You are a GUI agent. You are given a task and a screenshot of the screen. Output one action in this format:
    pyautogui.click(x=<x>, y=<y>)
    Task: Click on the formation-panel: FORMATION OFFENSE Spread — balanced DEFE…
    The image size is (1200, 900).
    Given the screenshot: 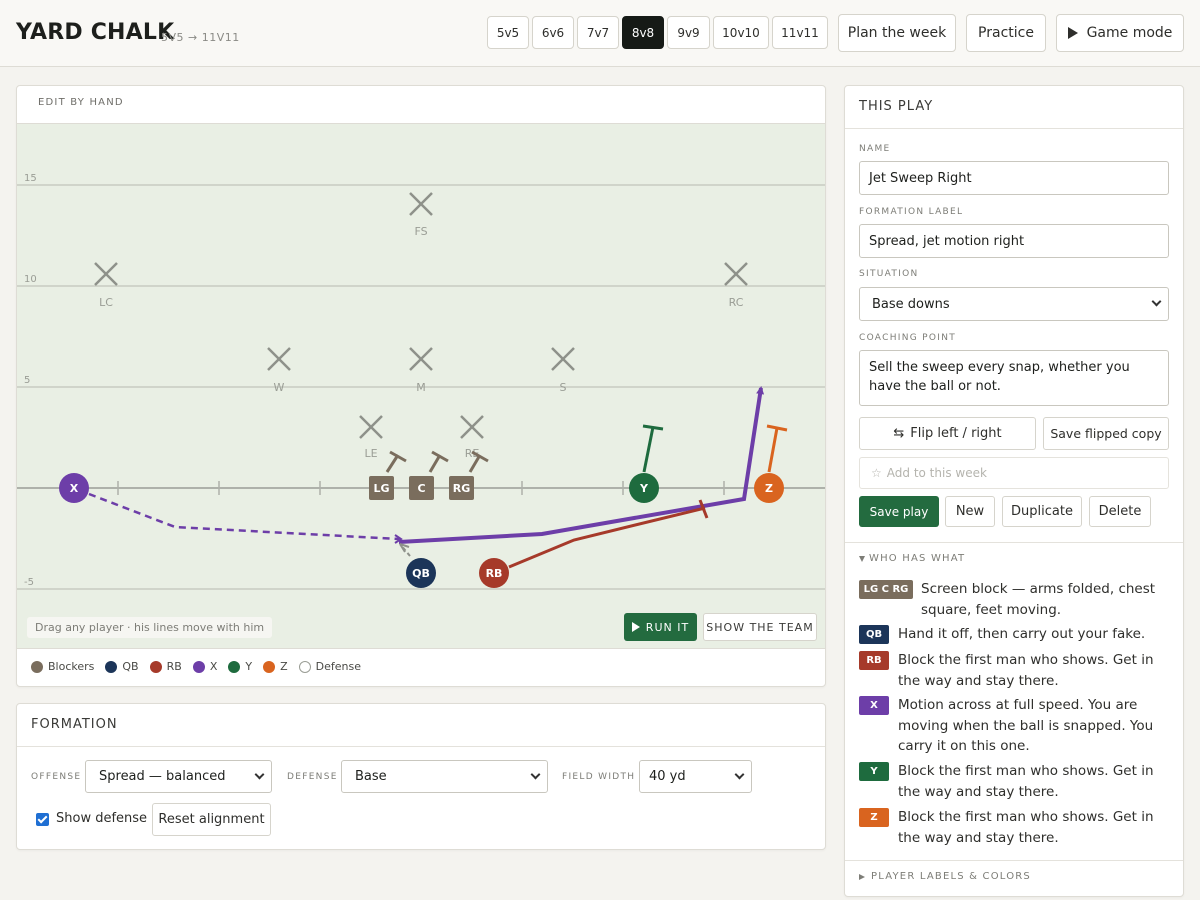 What is the action you would take?
    pyautogui.click(x=421, y=776)
    